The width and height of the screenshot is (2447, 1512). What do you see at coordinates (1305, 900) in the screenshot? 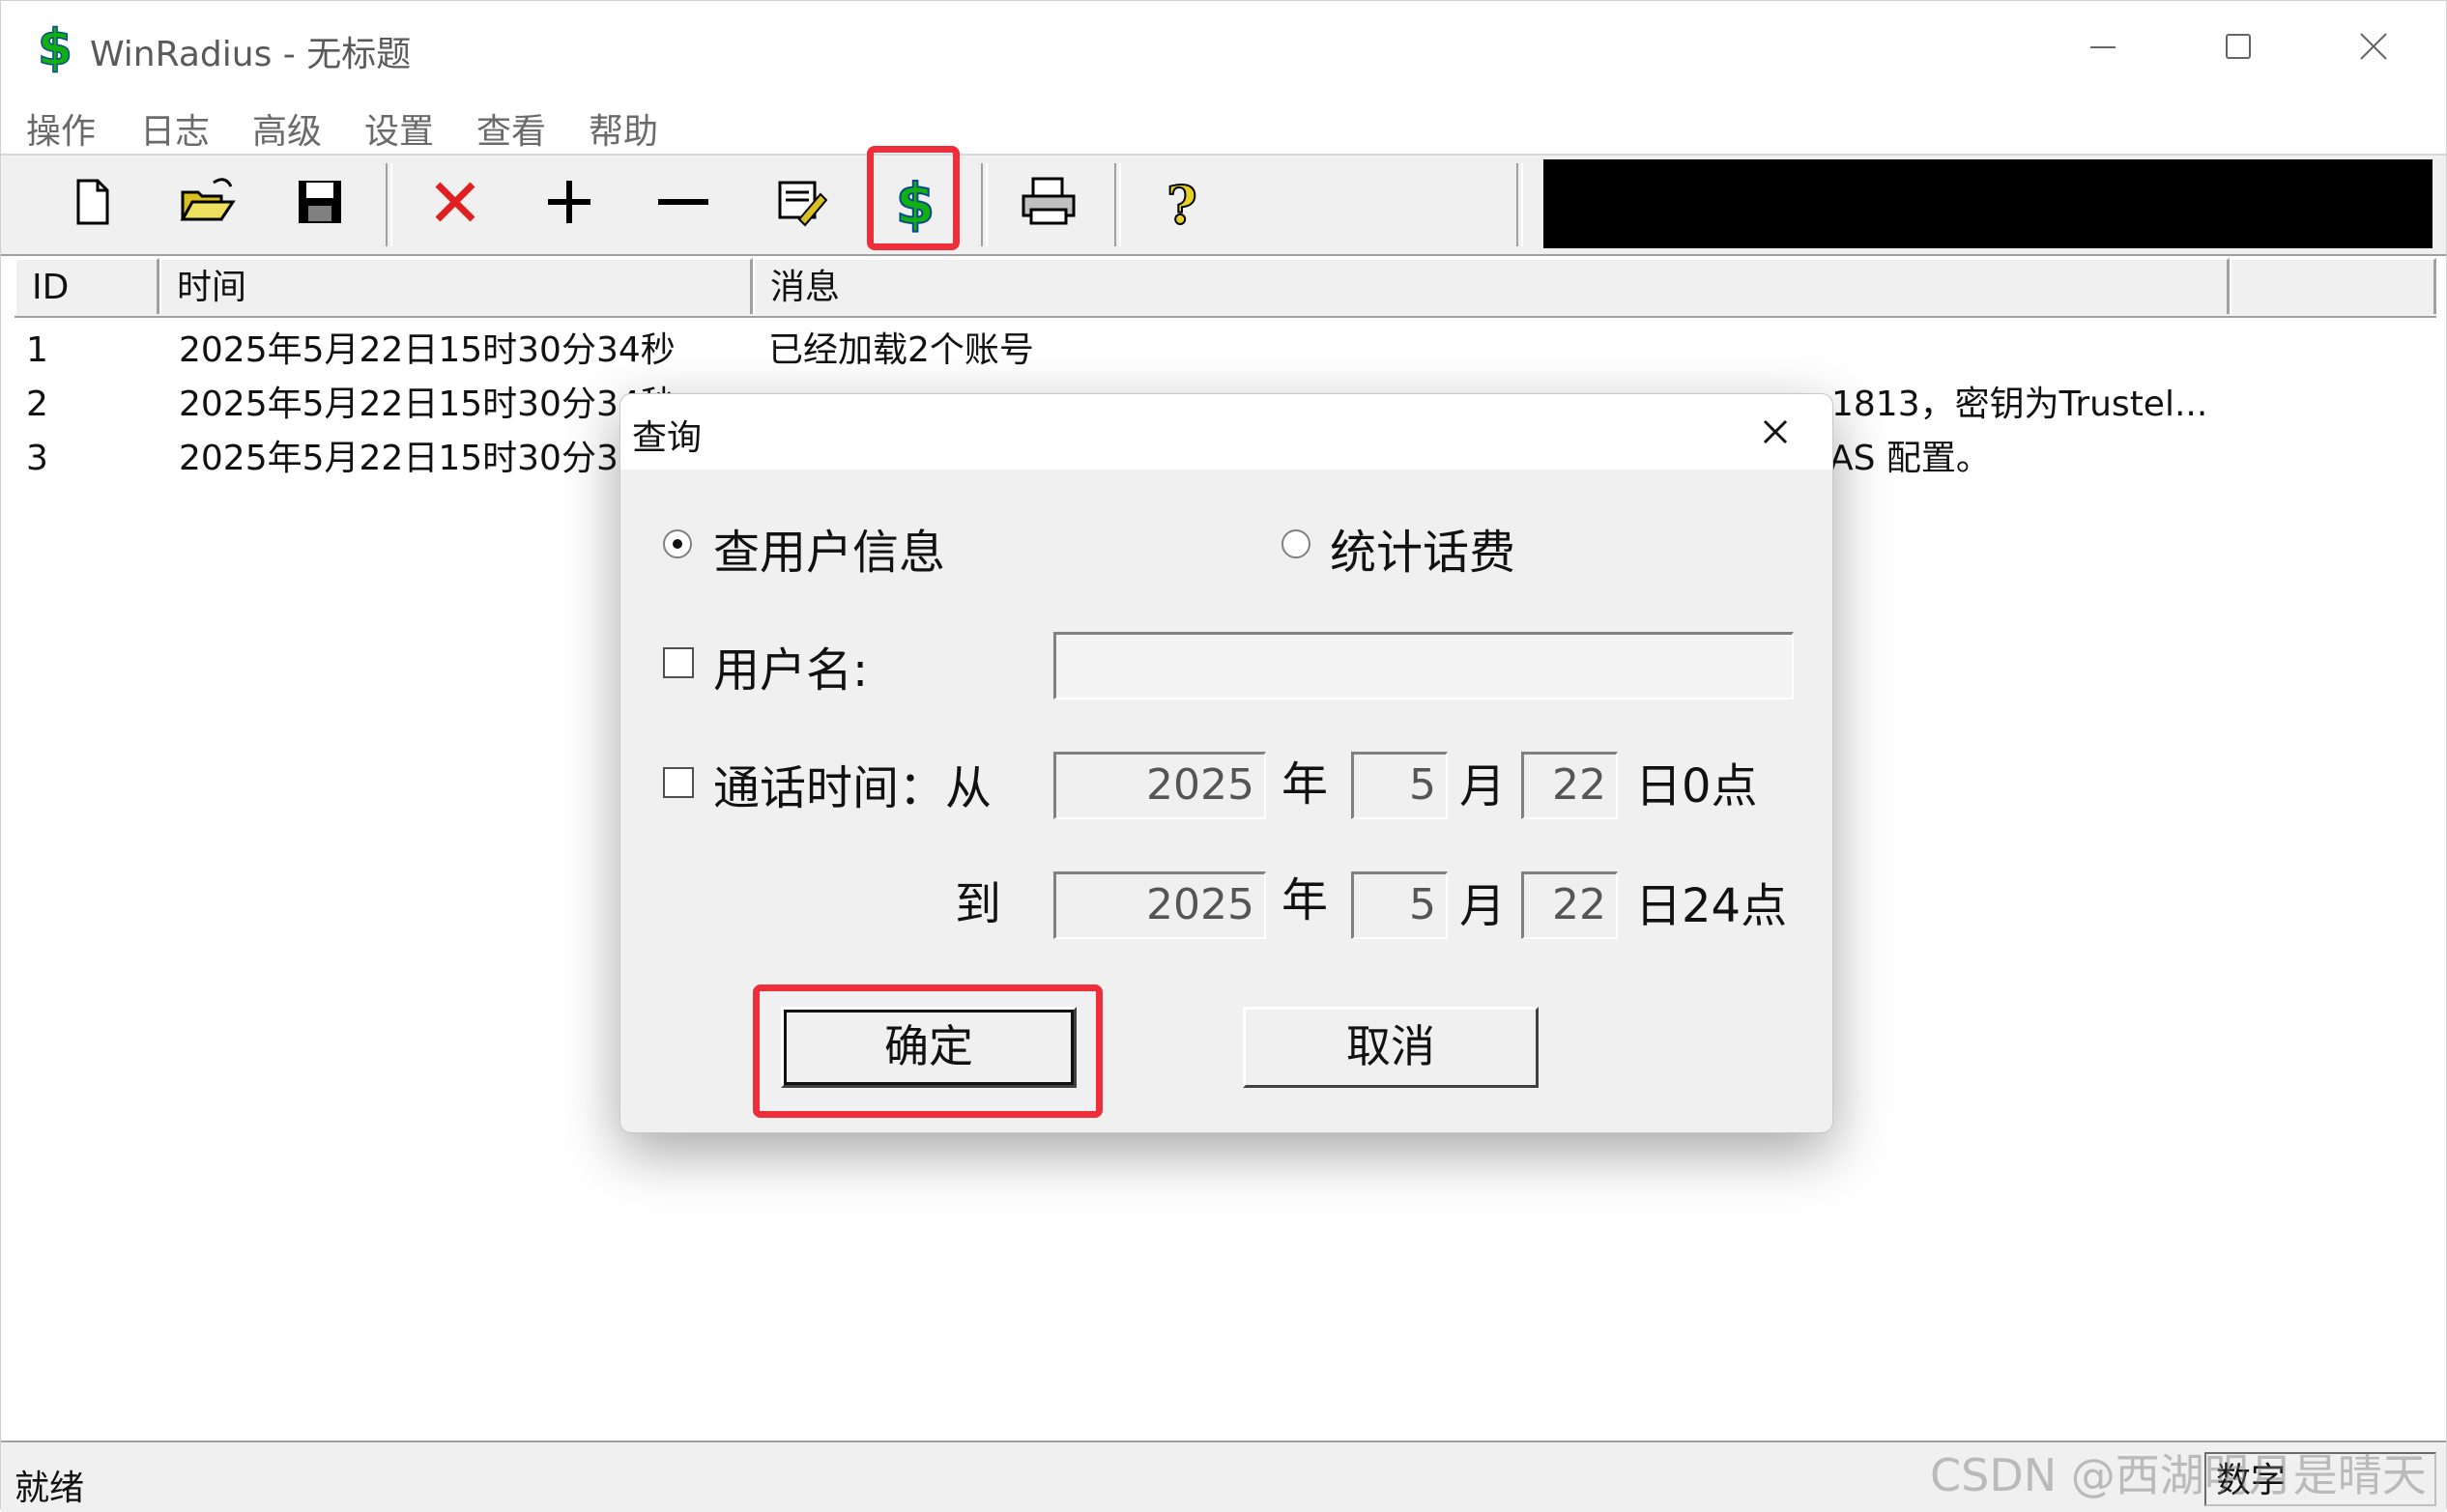
I see `to-year-unit: 年` at bounding box center [1305, 900].